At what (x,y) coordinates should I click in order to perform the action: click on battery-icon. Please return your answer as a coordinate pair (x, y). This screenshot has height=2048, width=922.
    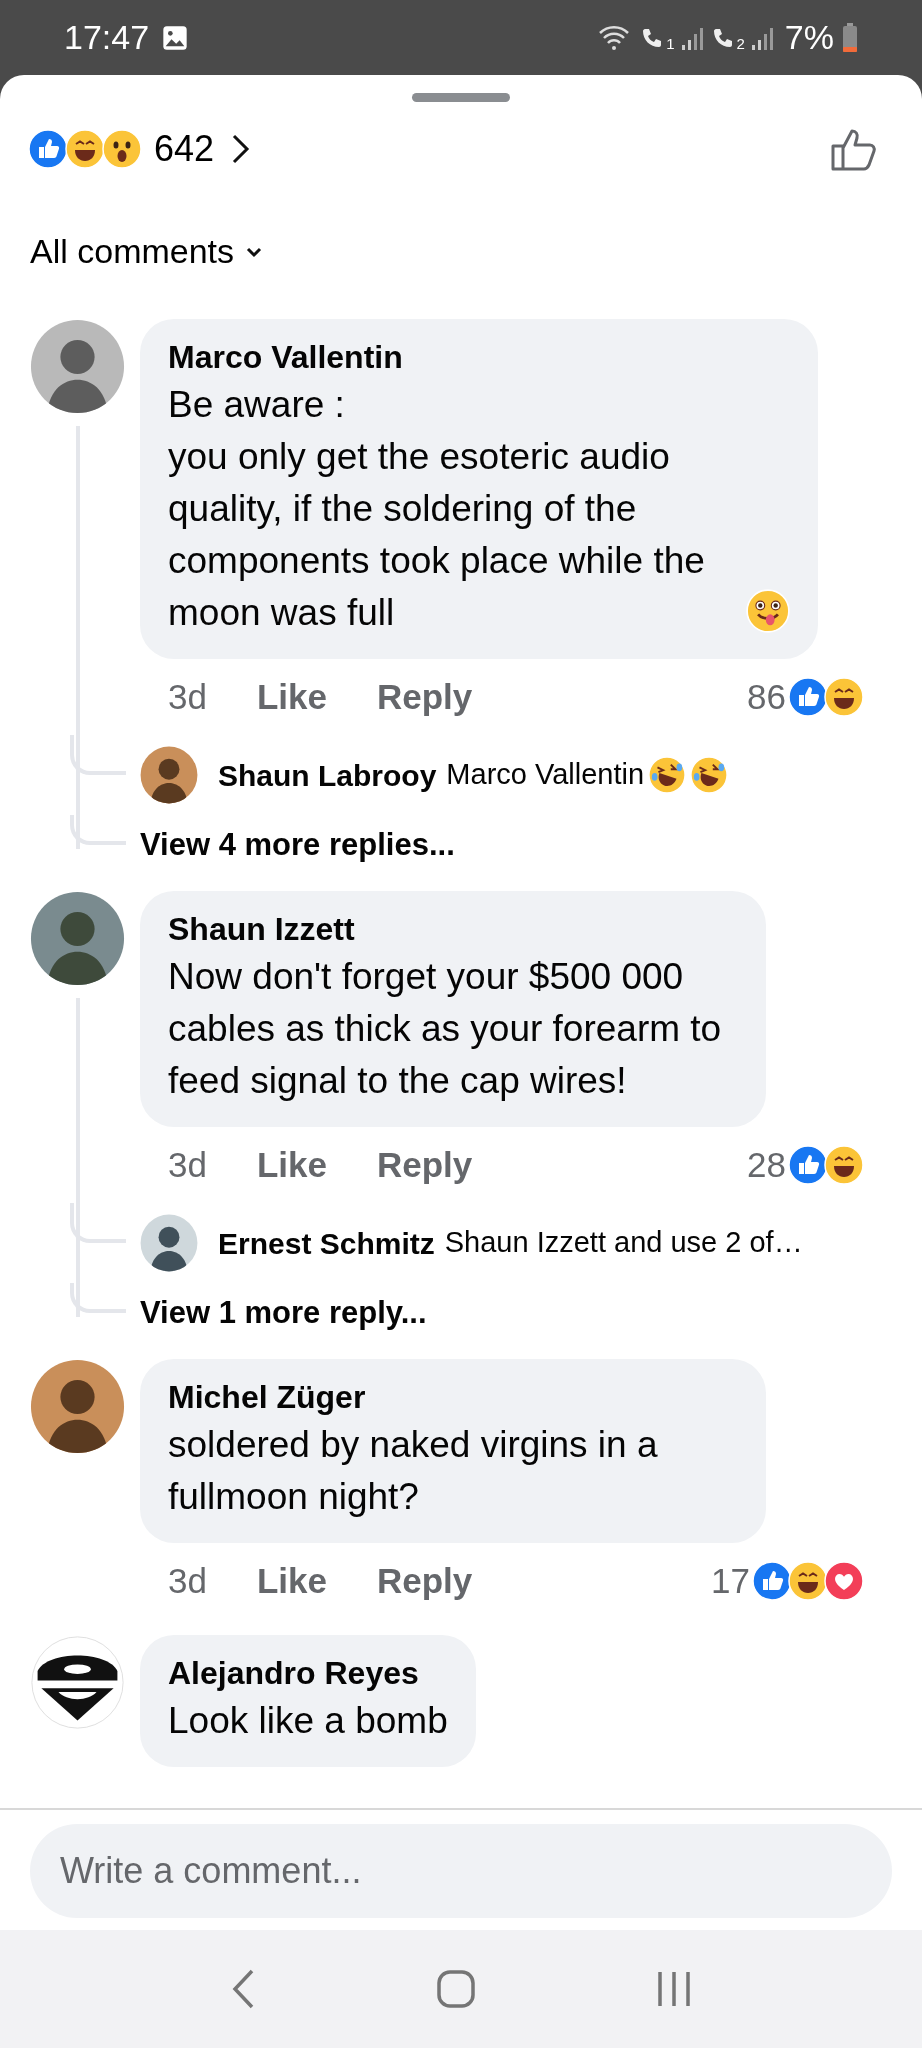
    Looking at the image, I should click on (850, 37).